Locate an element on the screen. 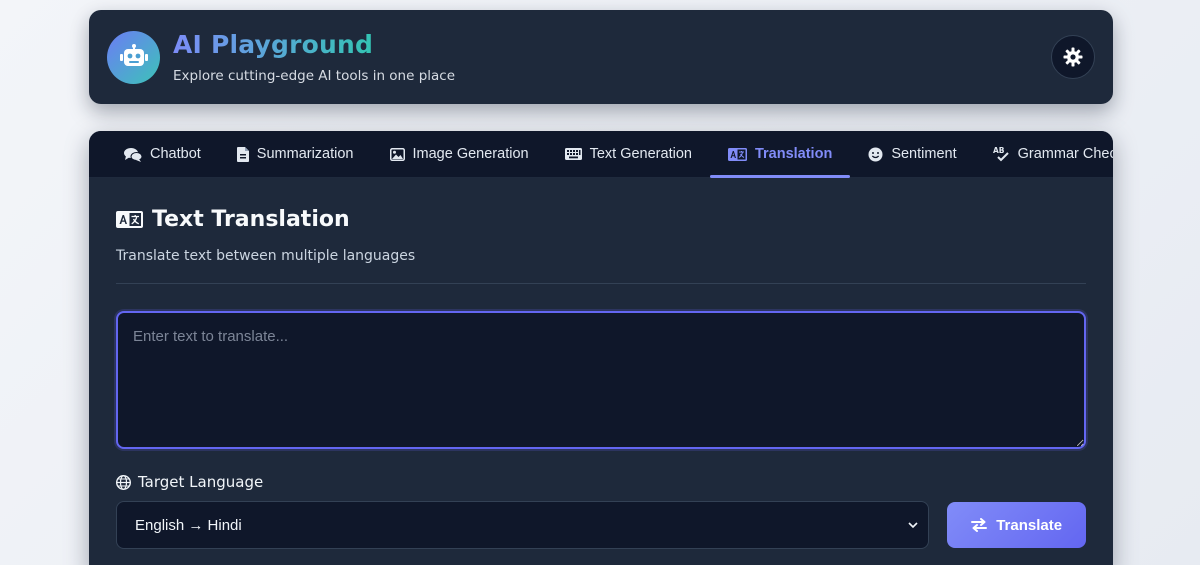 Image resolution: width=1200 pixels, height=565 pixels. tab-image-generation: Image Generation is located at coordinates (459, 154).